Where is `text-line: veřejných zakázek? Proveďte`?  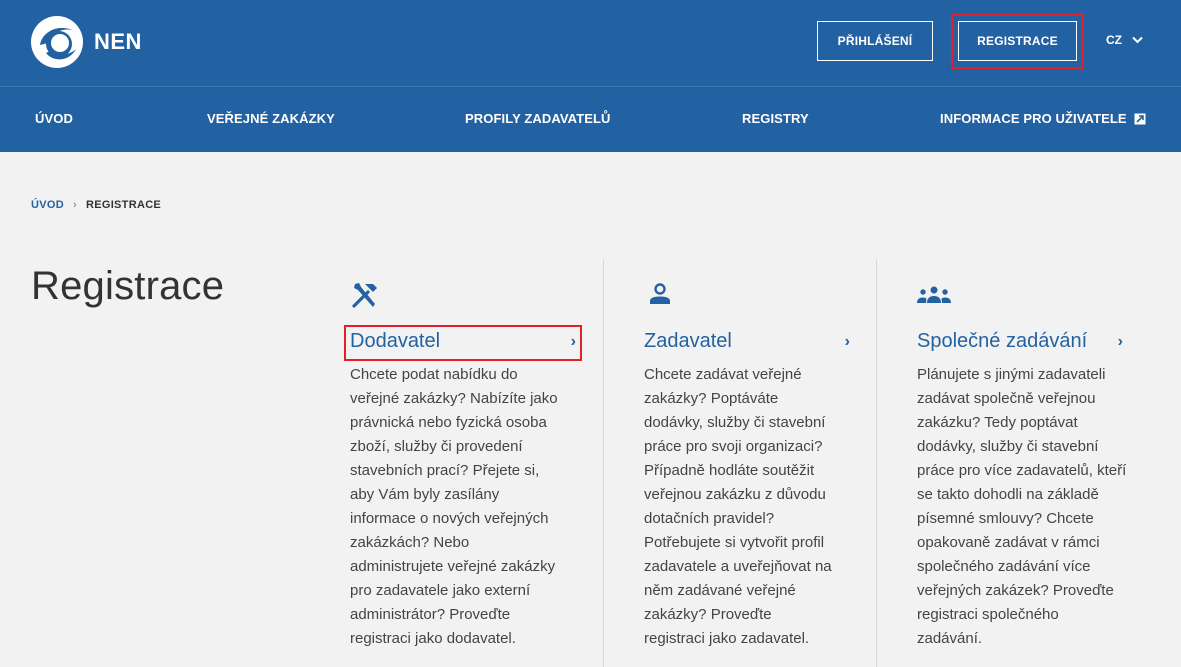 text-line: veřejných zakázek? Proveďte is located at coordinates (1015, 590).